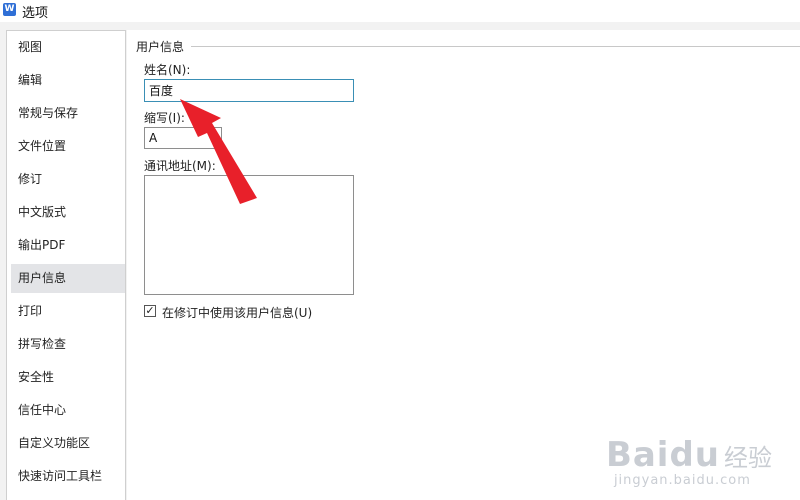 The height and width of the screenshot is (500, 800). I want to click on sidebar-item-chinese-layout: 中文版式, so click(68, 212).